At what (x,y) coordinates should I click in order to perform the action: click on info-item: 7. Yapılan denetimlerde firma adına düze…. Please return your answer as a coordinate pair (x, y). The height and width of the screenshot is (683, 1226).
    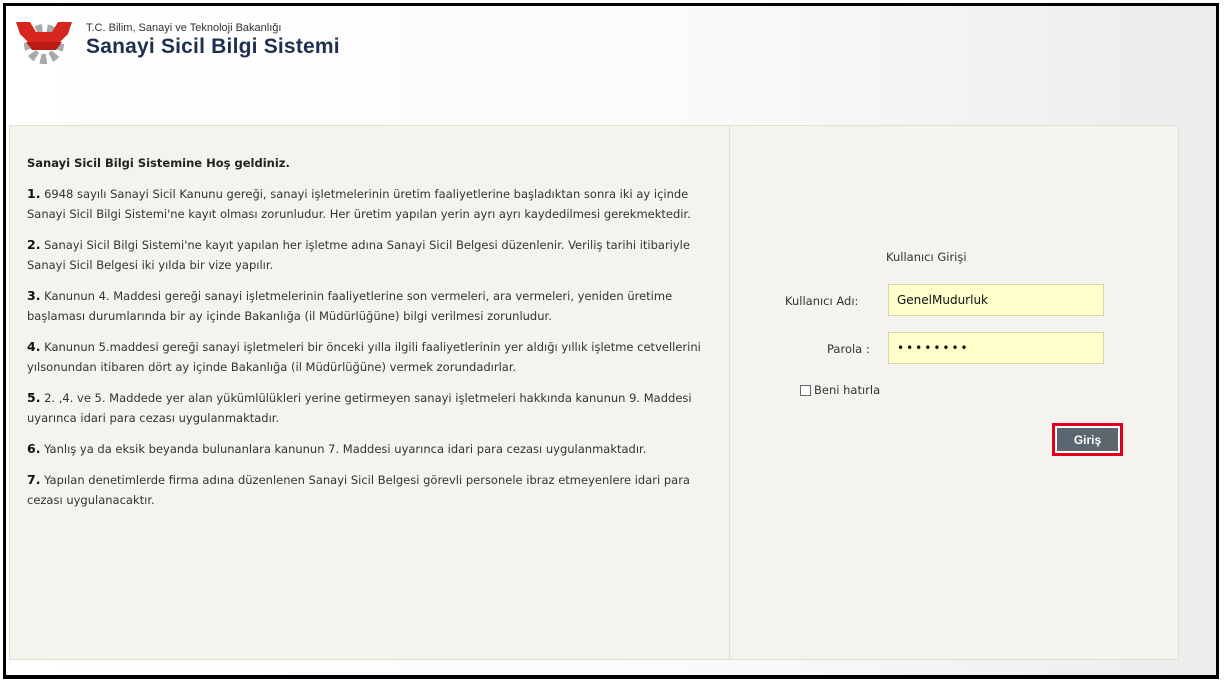
    Looking at the image, I should click on (372, 490).